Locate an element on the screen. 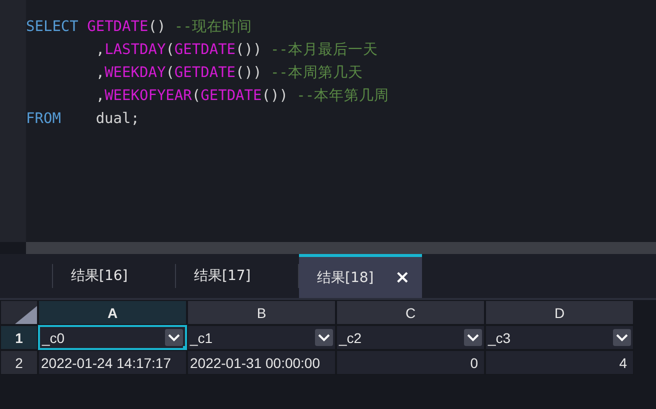 This screenshot has height=409, width=656. code-token: FROM is located at coordinates (43, 119).